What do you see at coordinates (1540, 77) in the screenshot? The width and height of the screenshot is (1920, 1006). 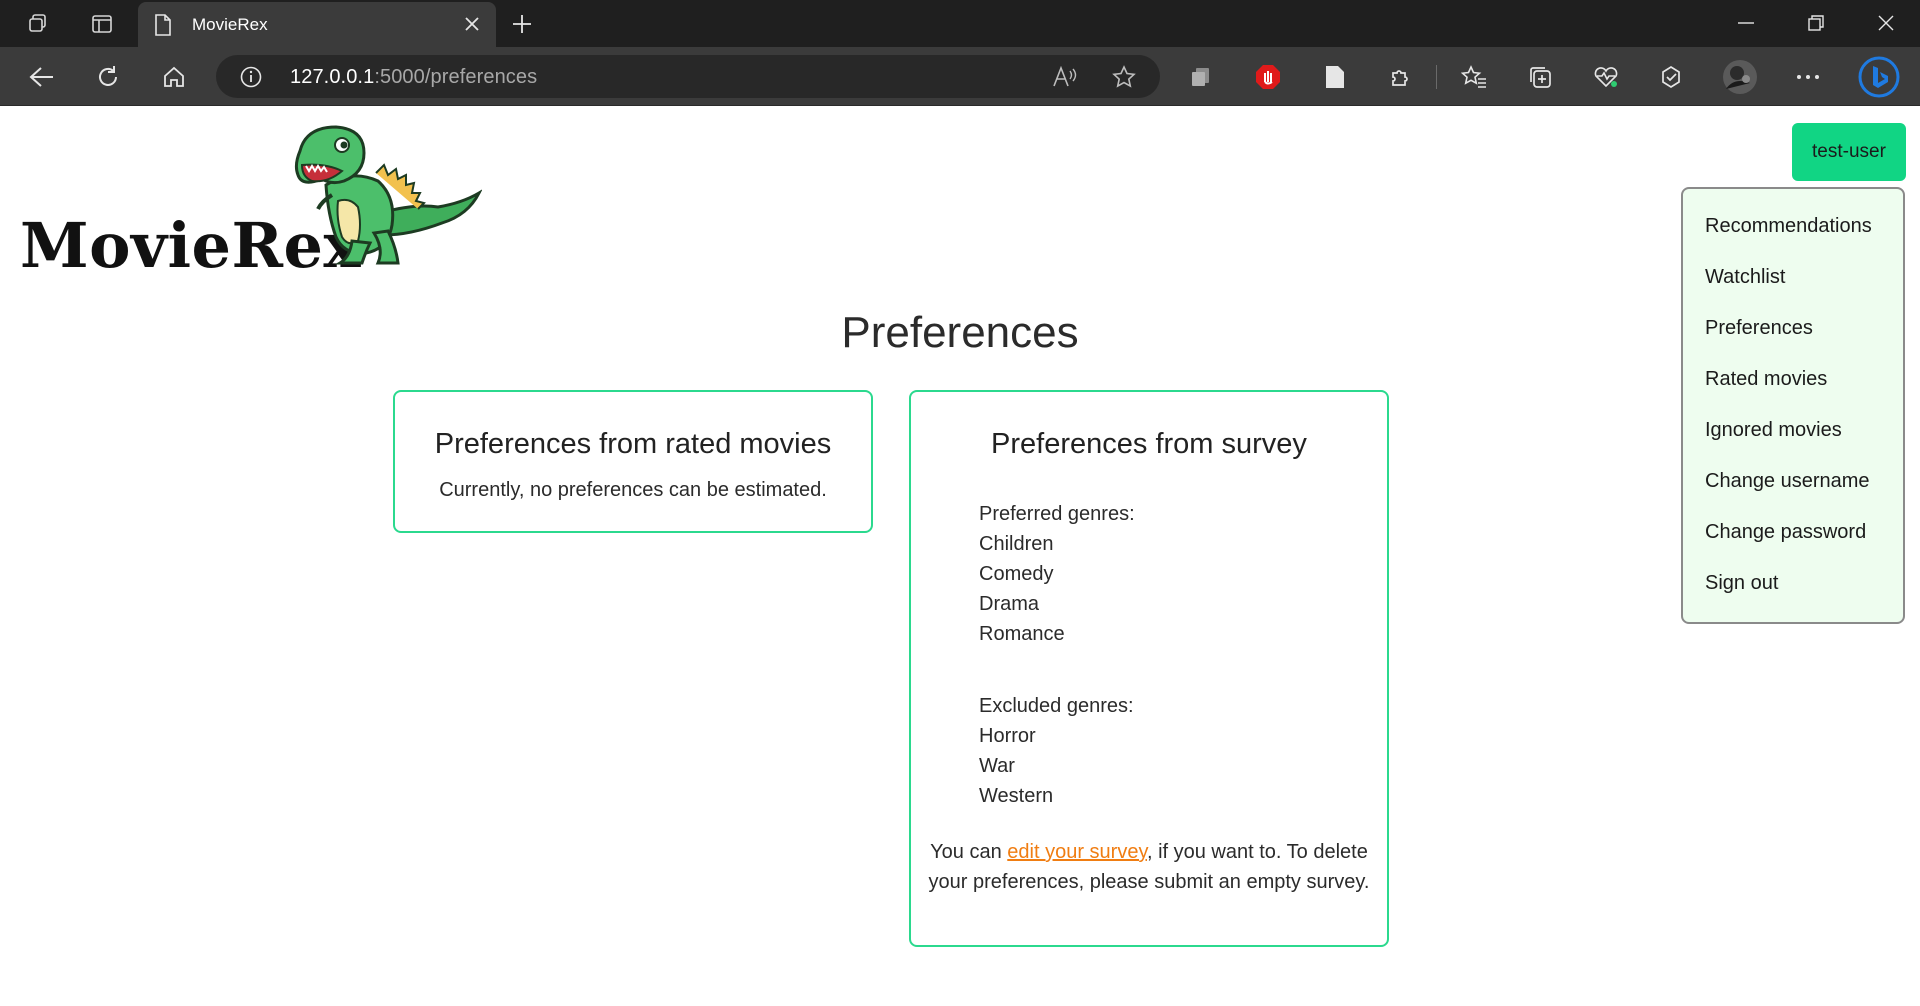 I see `collections-icon` at bounding box center [1540, 77].